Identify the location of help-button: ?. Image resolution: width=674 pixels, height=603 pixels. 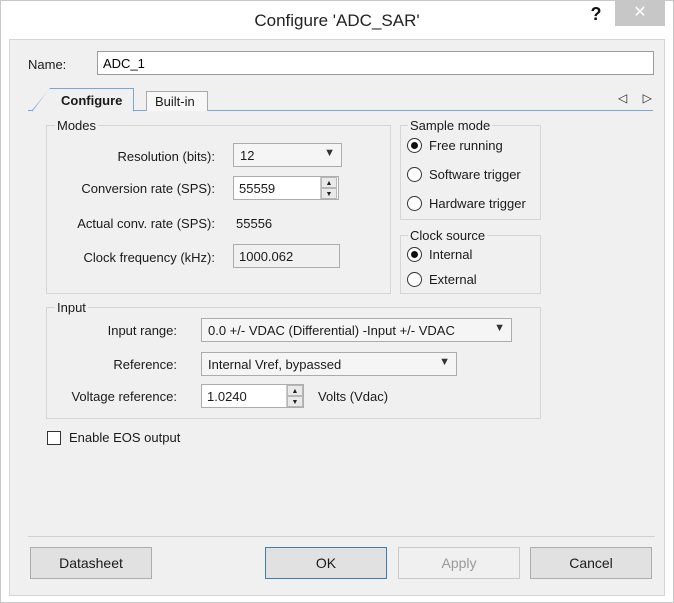
(596, 15).